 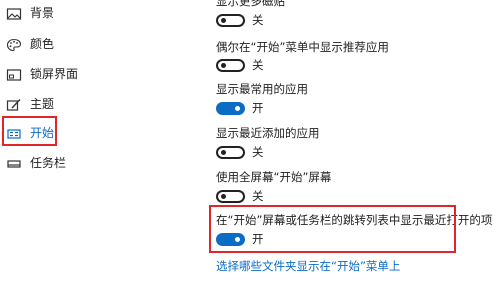 I want to click on sidebar-item-label: 背景, so click(x=42, y=13).